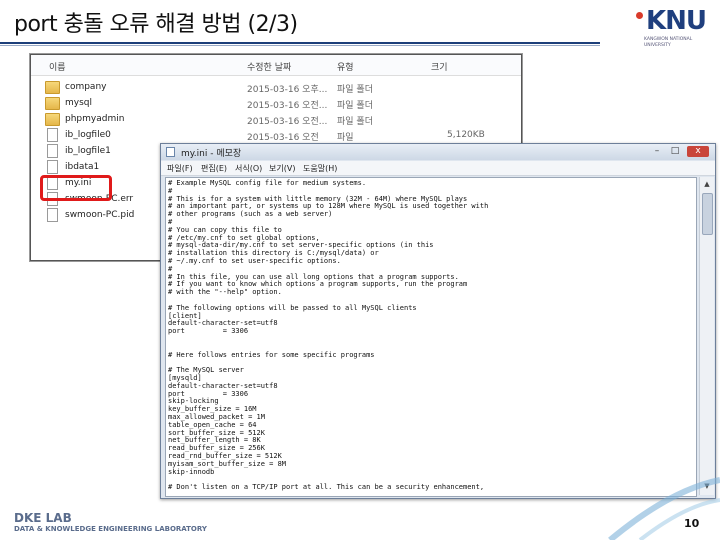 Image resolution: width=720 pixels, height=540 pixels. What do you see at coordinates (78, 103) in the screenshot?
I see `file-name: mysql` at bounding box center [78, 103].